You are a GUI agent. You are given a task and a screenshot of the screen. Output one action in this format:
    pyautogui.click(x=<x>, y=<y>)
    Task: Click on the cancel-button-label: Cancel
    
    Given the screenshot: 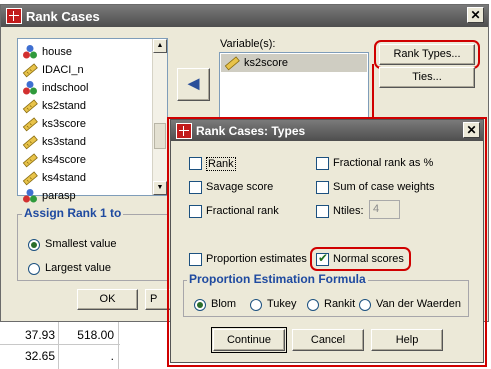 What is the action you would take?
    pyautogui.click(x=328, y=340)
    